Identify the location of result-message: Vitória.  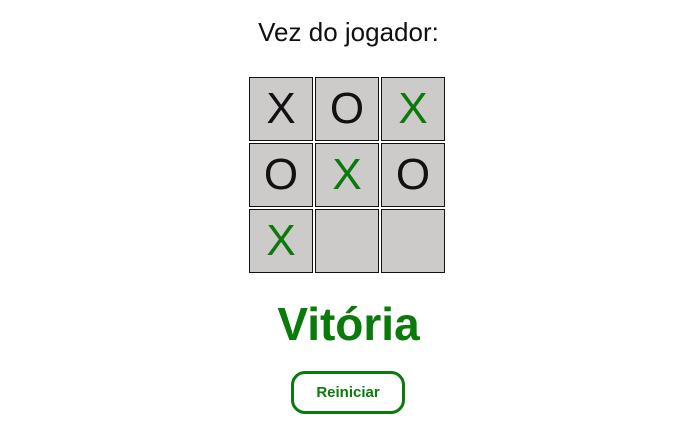
(348, 324).